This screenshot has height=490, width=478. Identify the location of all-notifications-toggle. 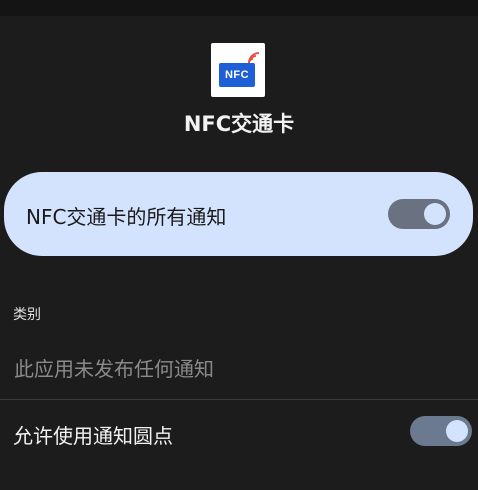
(419, 214).